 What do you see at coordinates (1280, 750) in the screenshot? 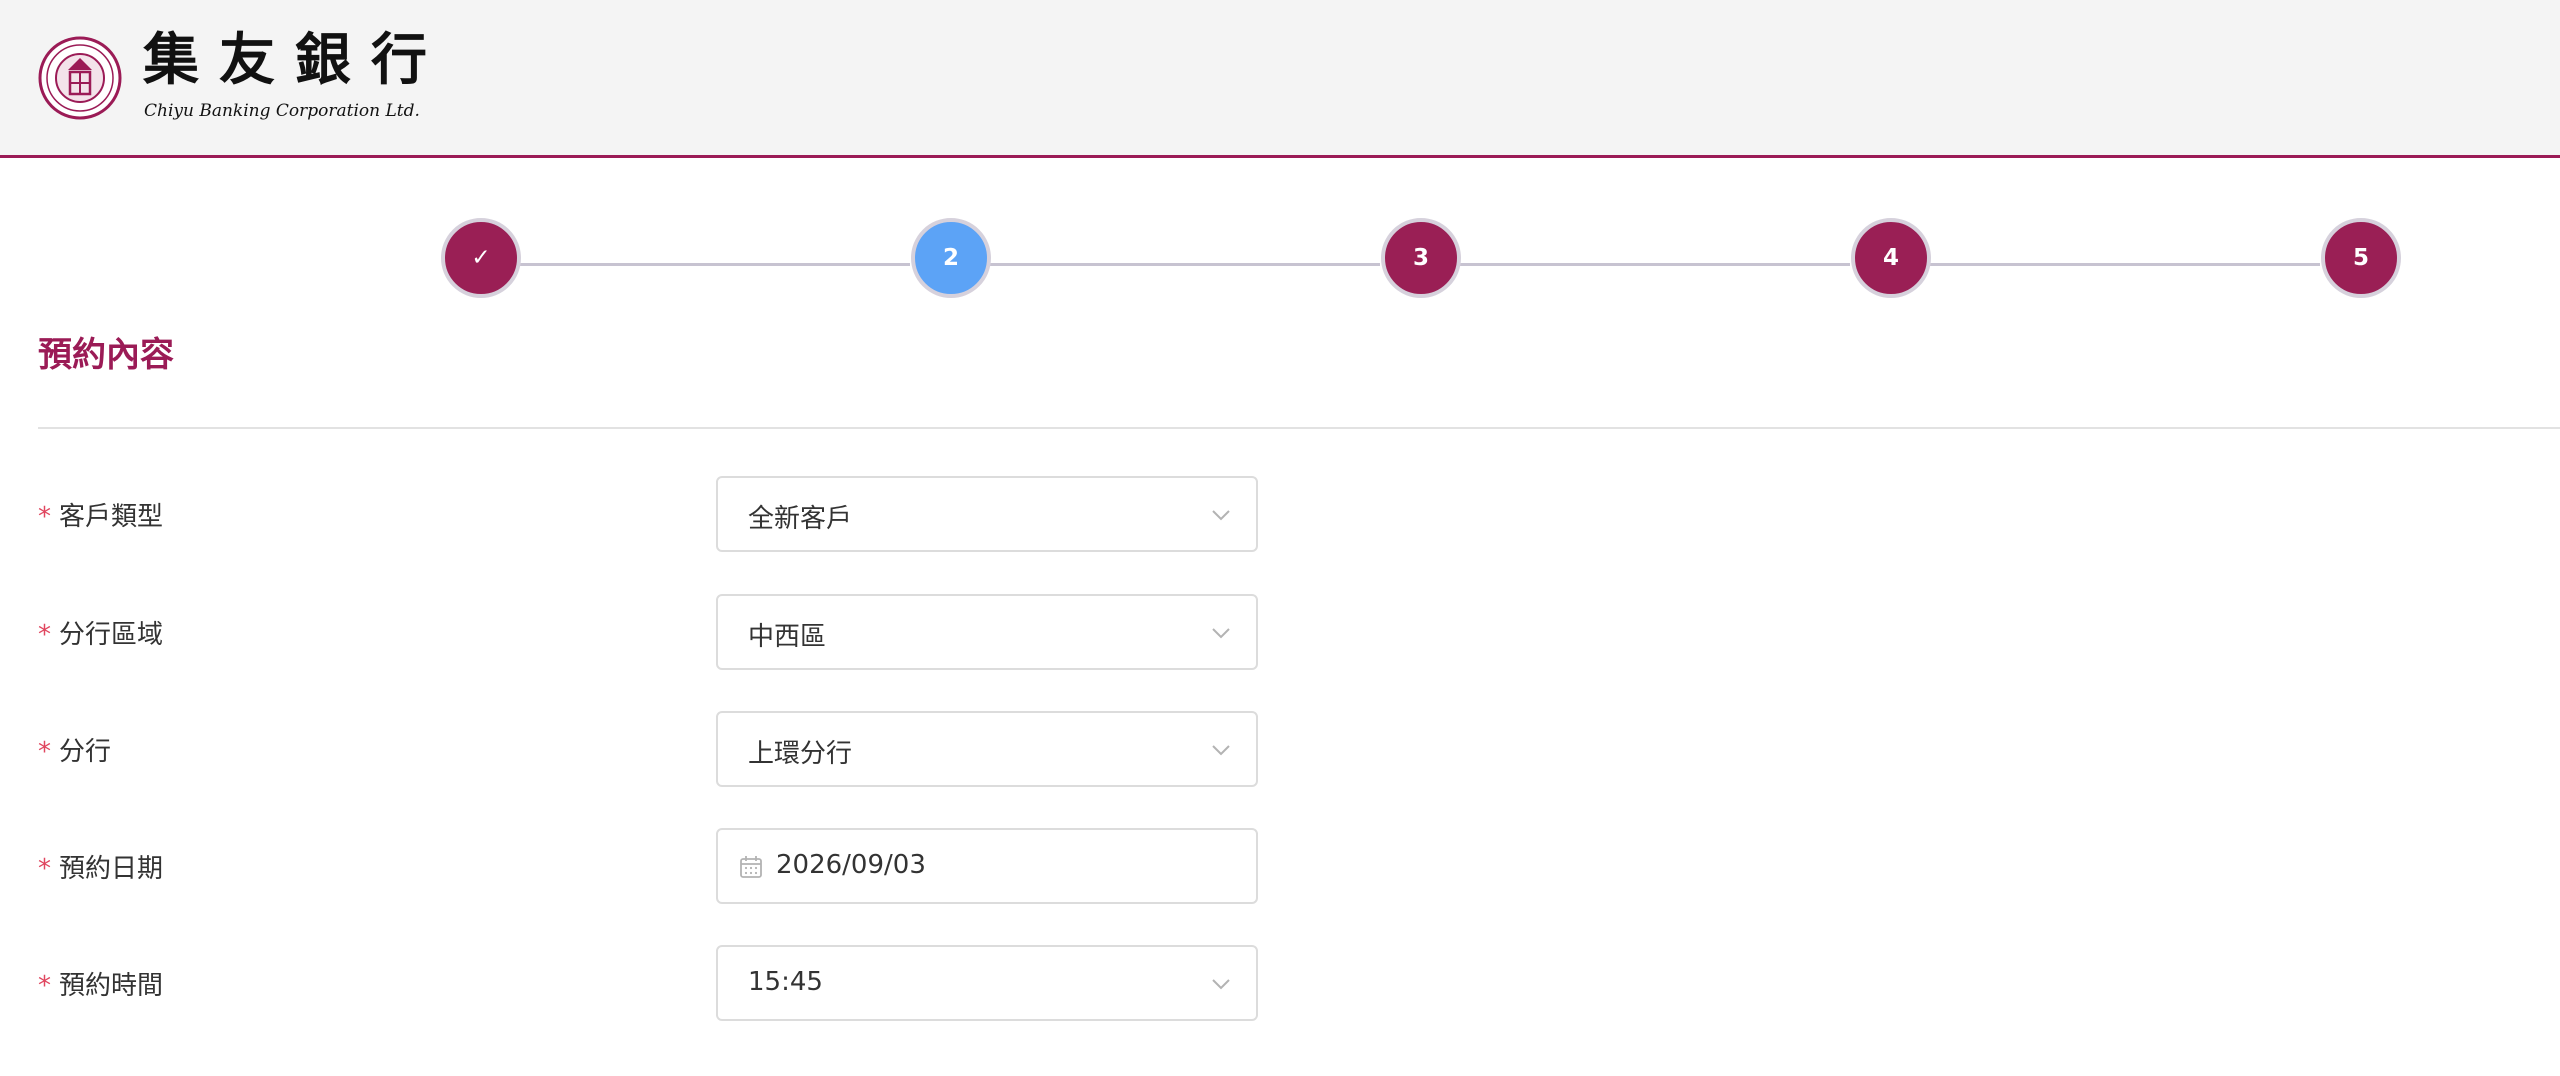
I see `form-row-branch: * 分行 上環分行` at bounding box center [1280, 750].